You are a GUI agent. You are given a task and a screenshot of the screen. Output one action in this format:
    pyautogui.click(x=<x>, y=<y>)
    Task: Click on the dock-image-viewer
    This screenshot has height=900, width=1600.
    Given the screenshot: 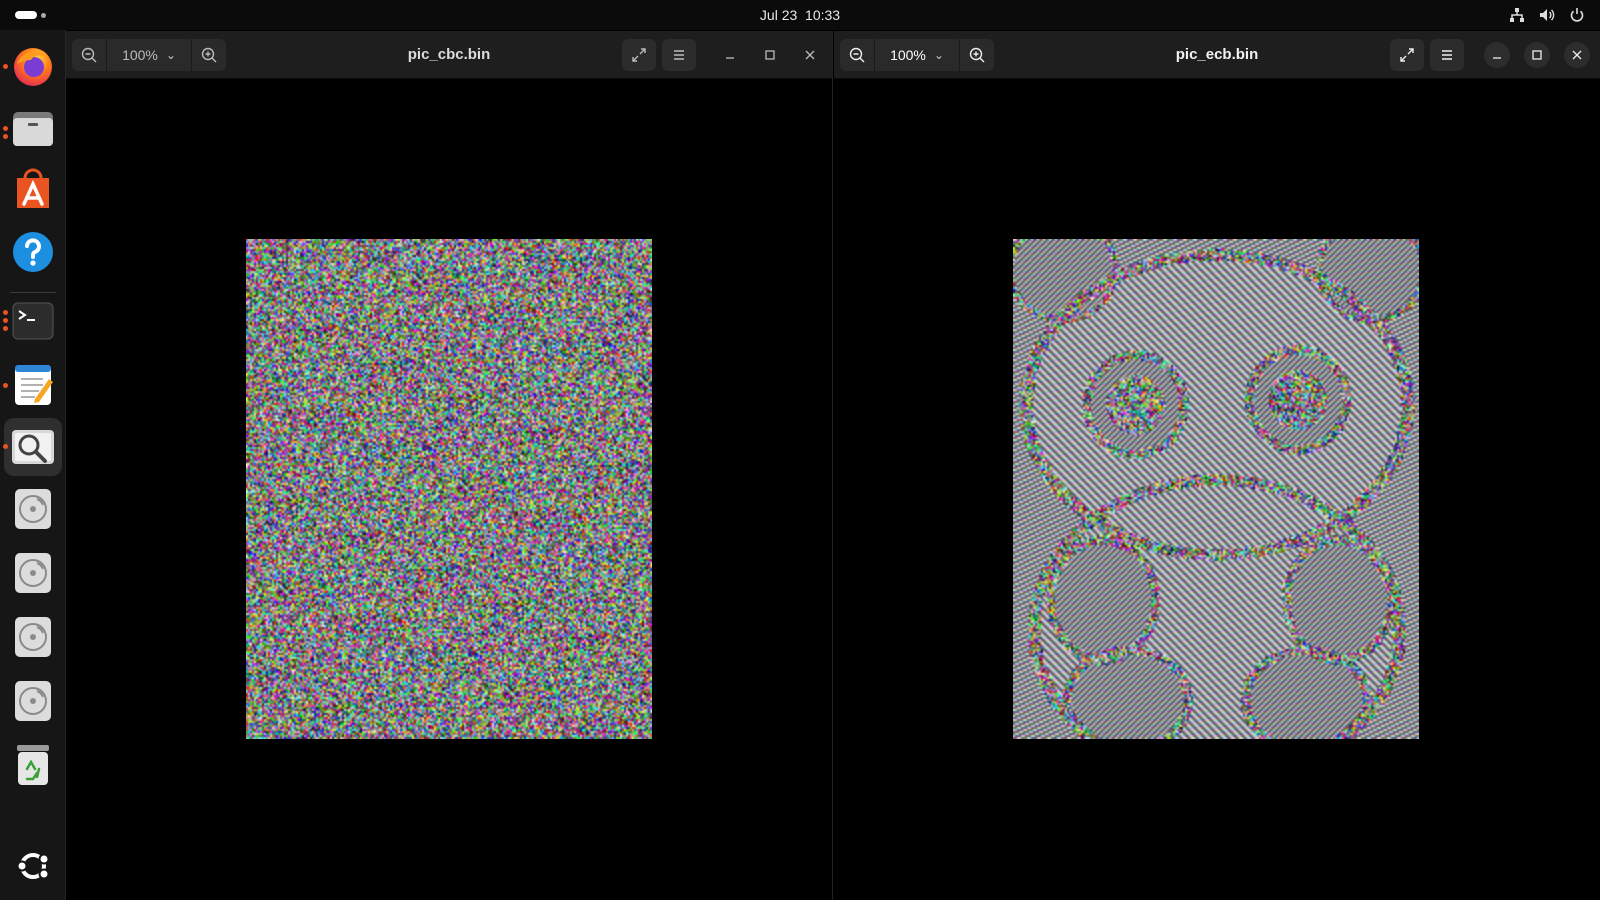 What is the action you would take?
    pyautogui.click(x=33, y=447)
    